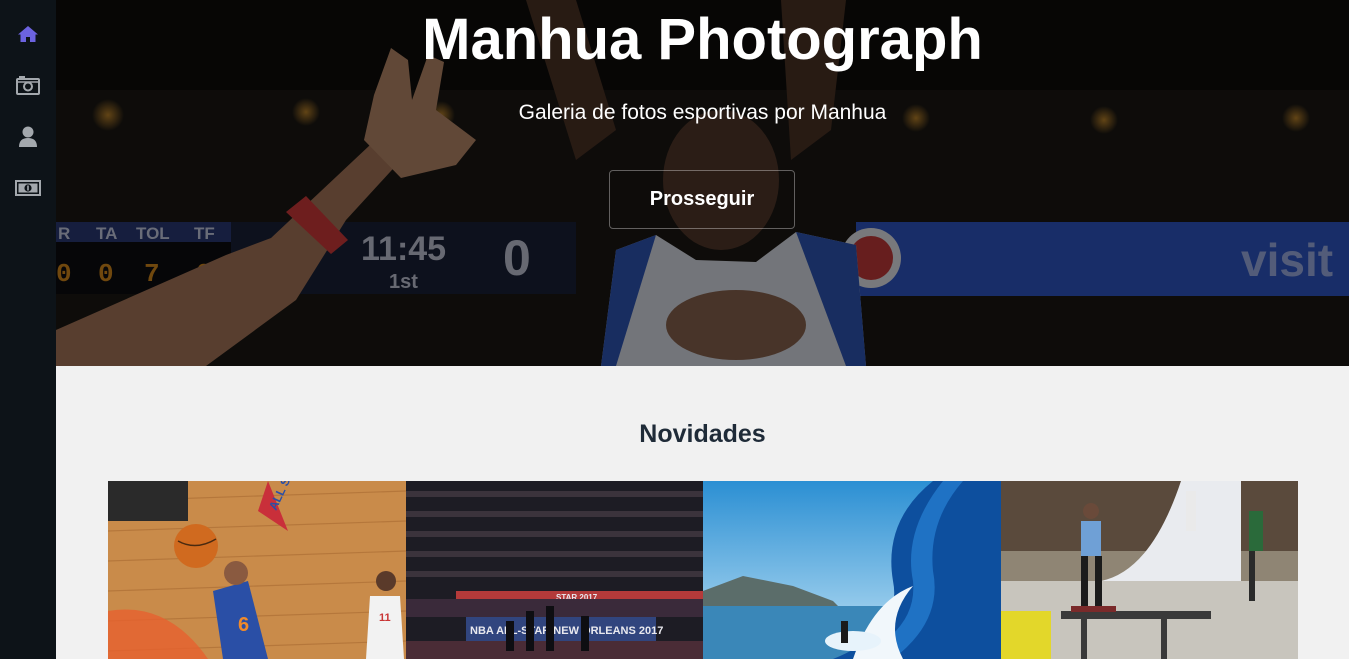  I want to click on sidebar-item-money, so click(28, 188).